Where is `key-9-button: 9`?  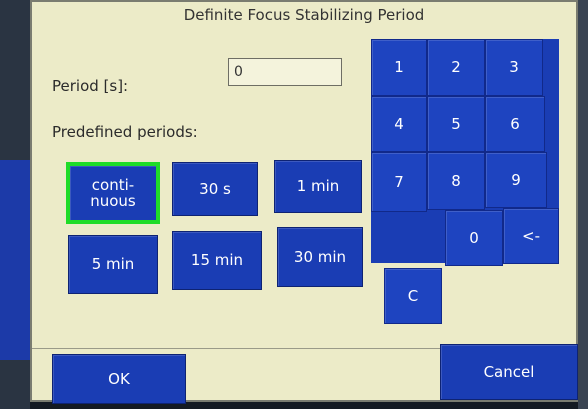
key-9-button: 9 is located at coordinates (516, 180).